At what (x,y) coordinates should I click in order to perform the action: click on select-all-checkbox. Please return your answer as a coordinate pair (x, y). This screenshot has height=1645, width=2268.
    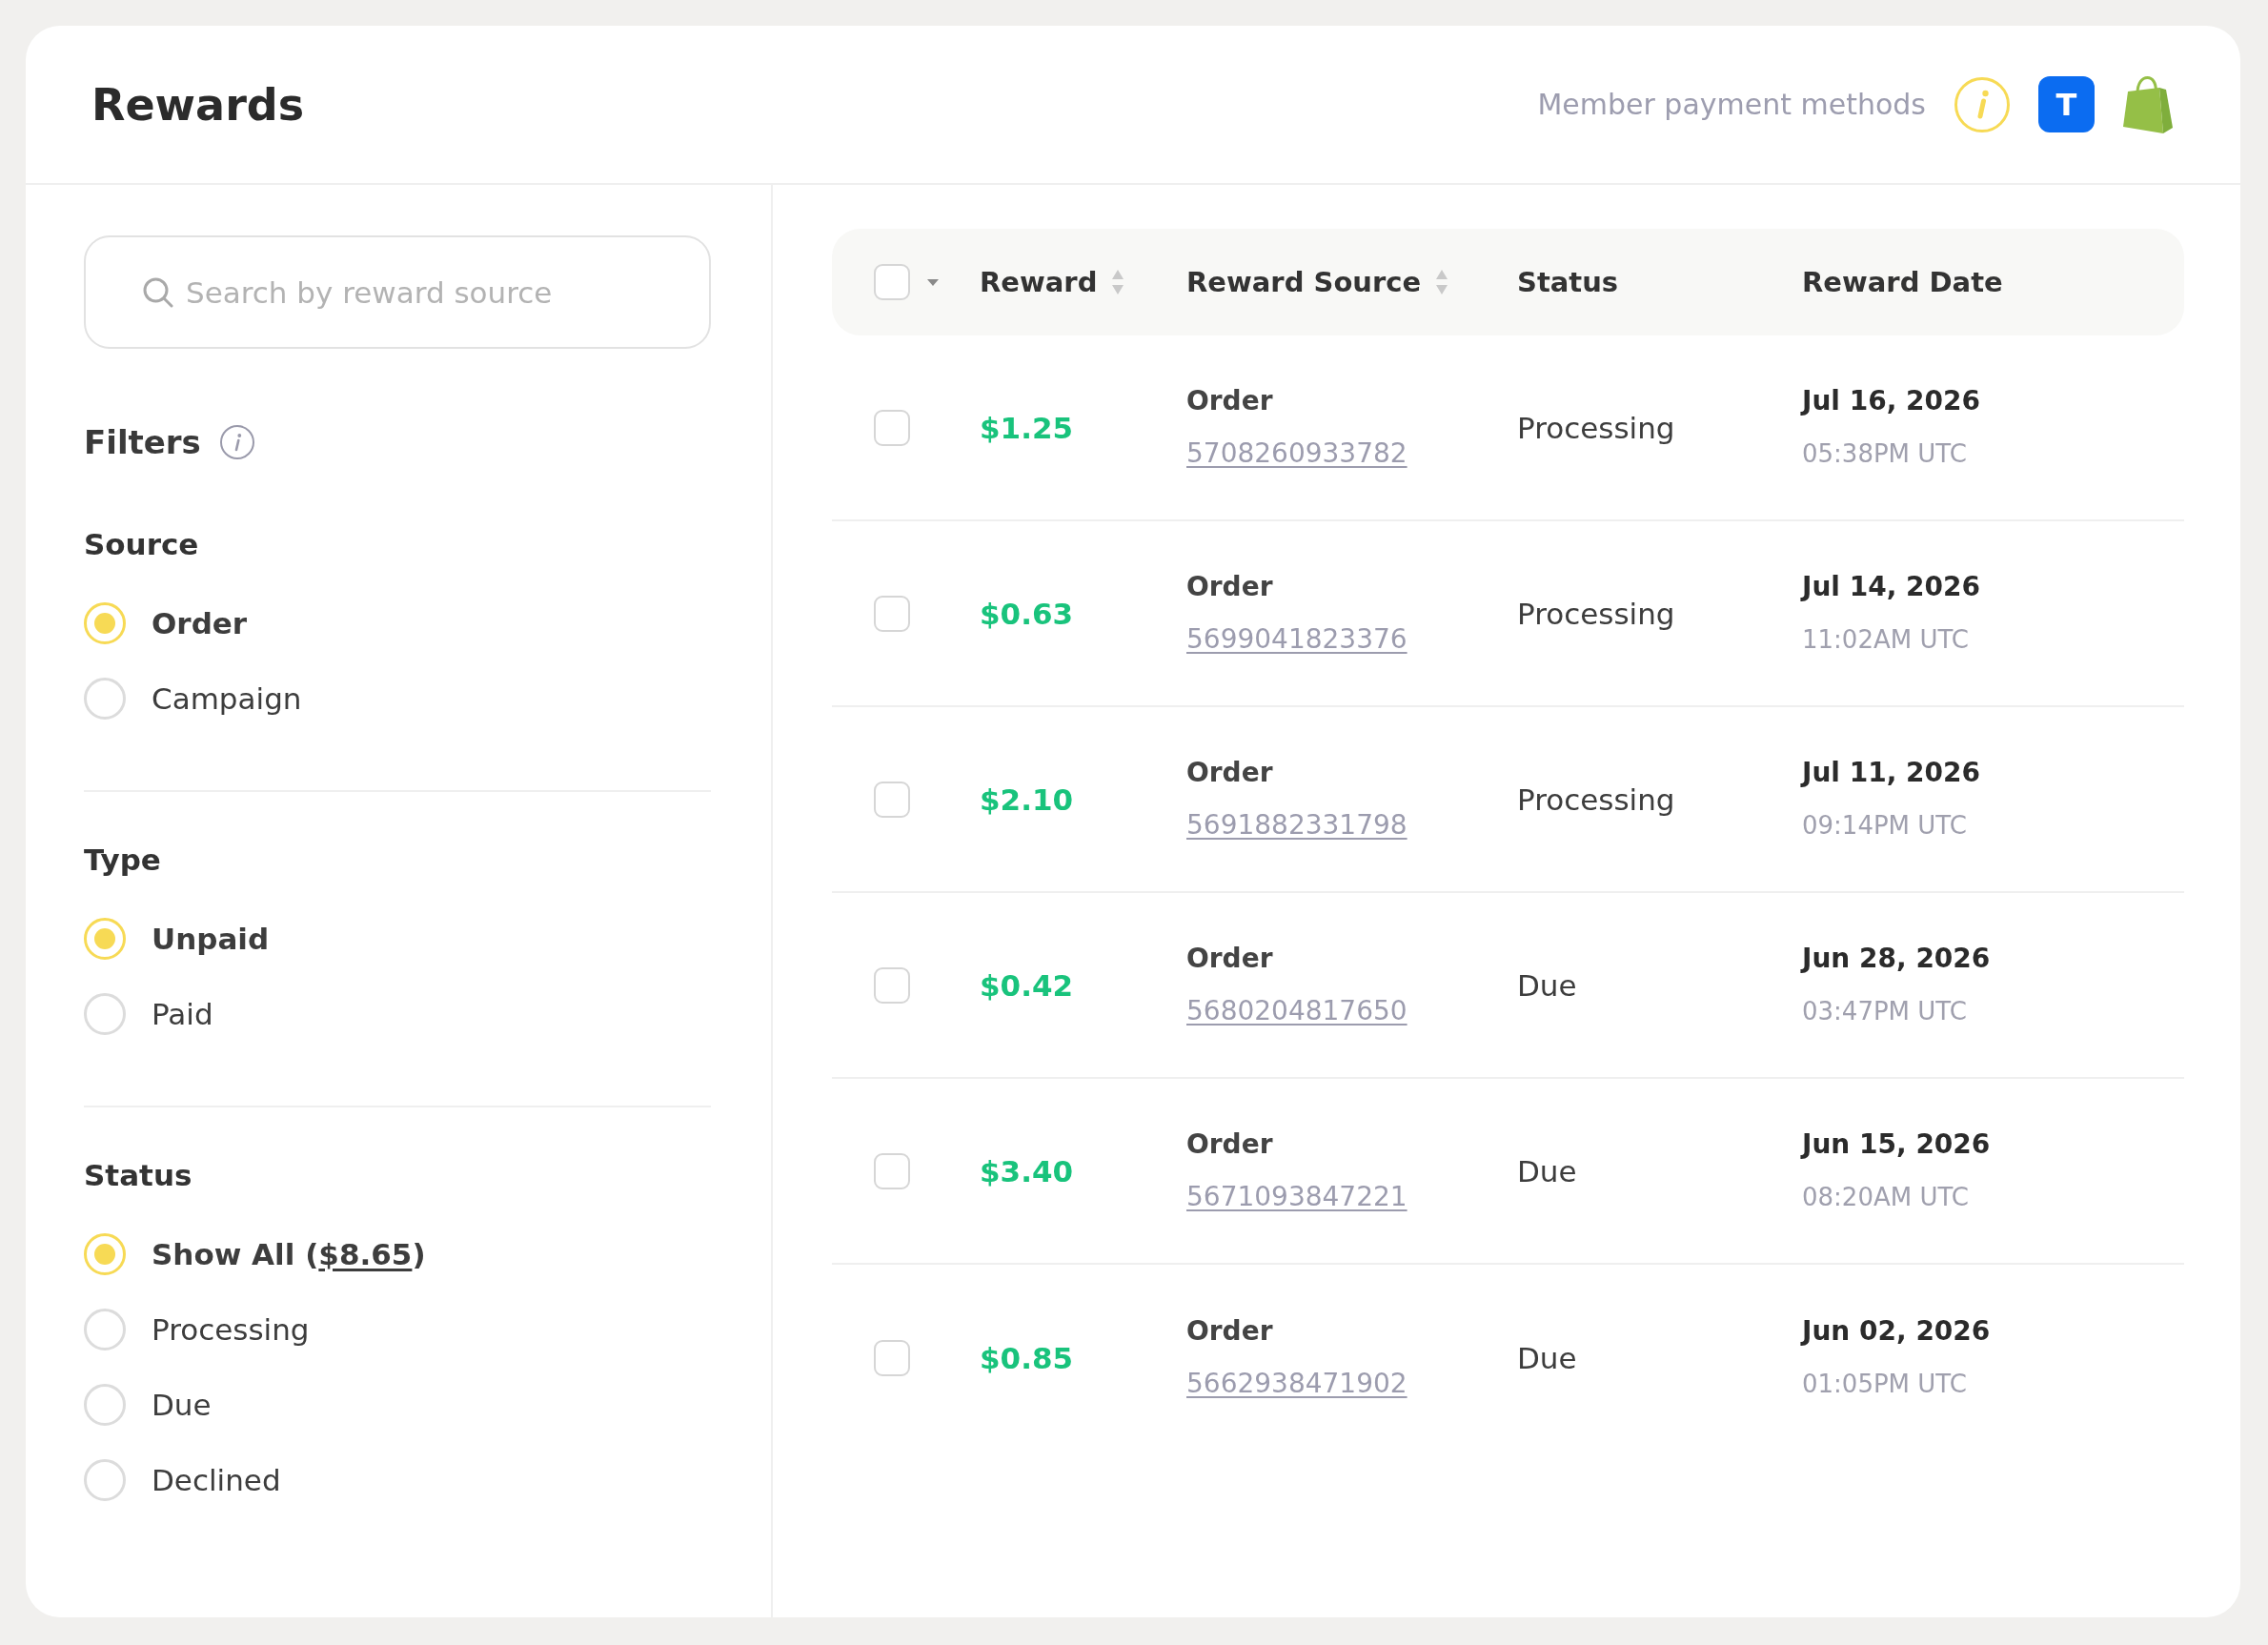
    Looking at the image, I should click on (892, 282).